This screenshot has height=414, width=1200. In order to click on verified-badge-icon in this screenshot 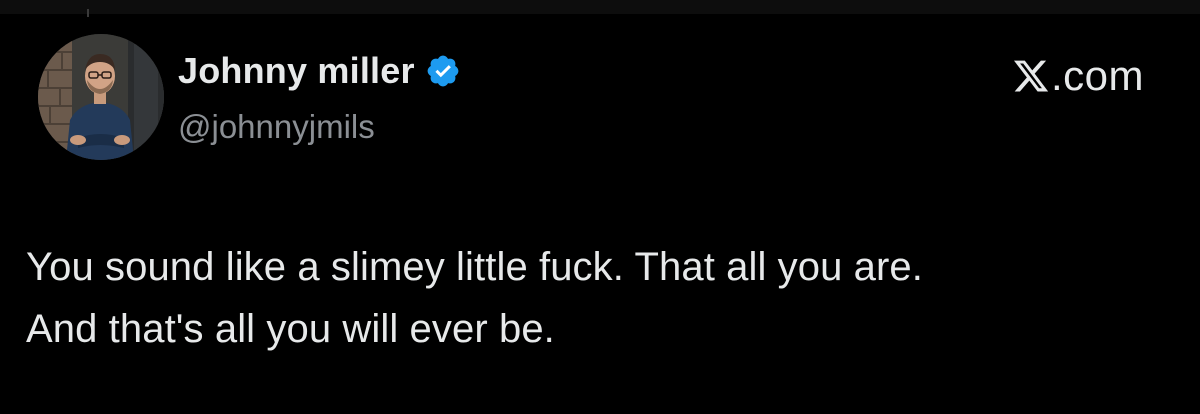, I will do `click(443, 71)`.